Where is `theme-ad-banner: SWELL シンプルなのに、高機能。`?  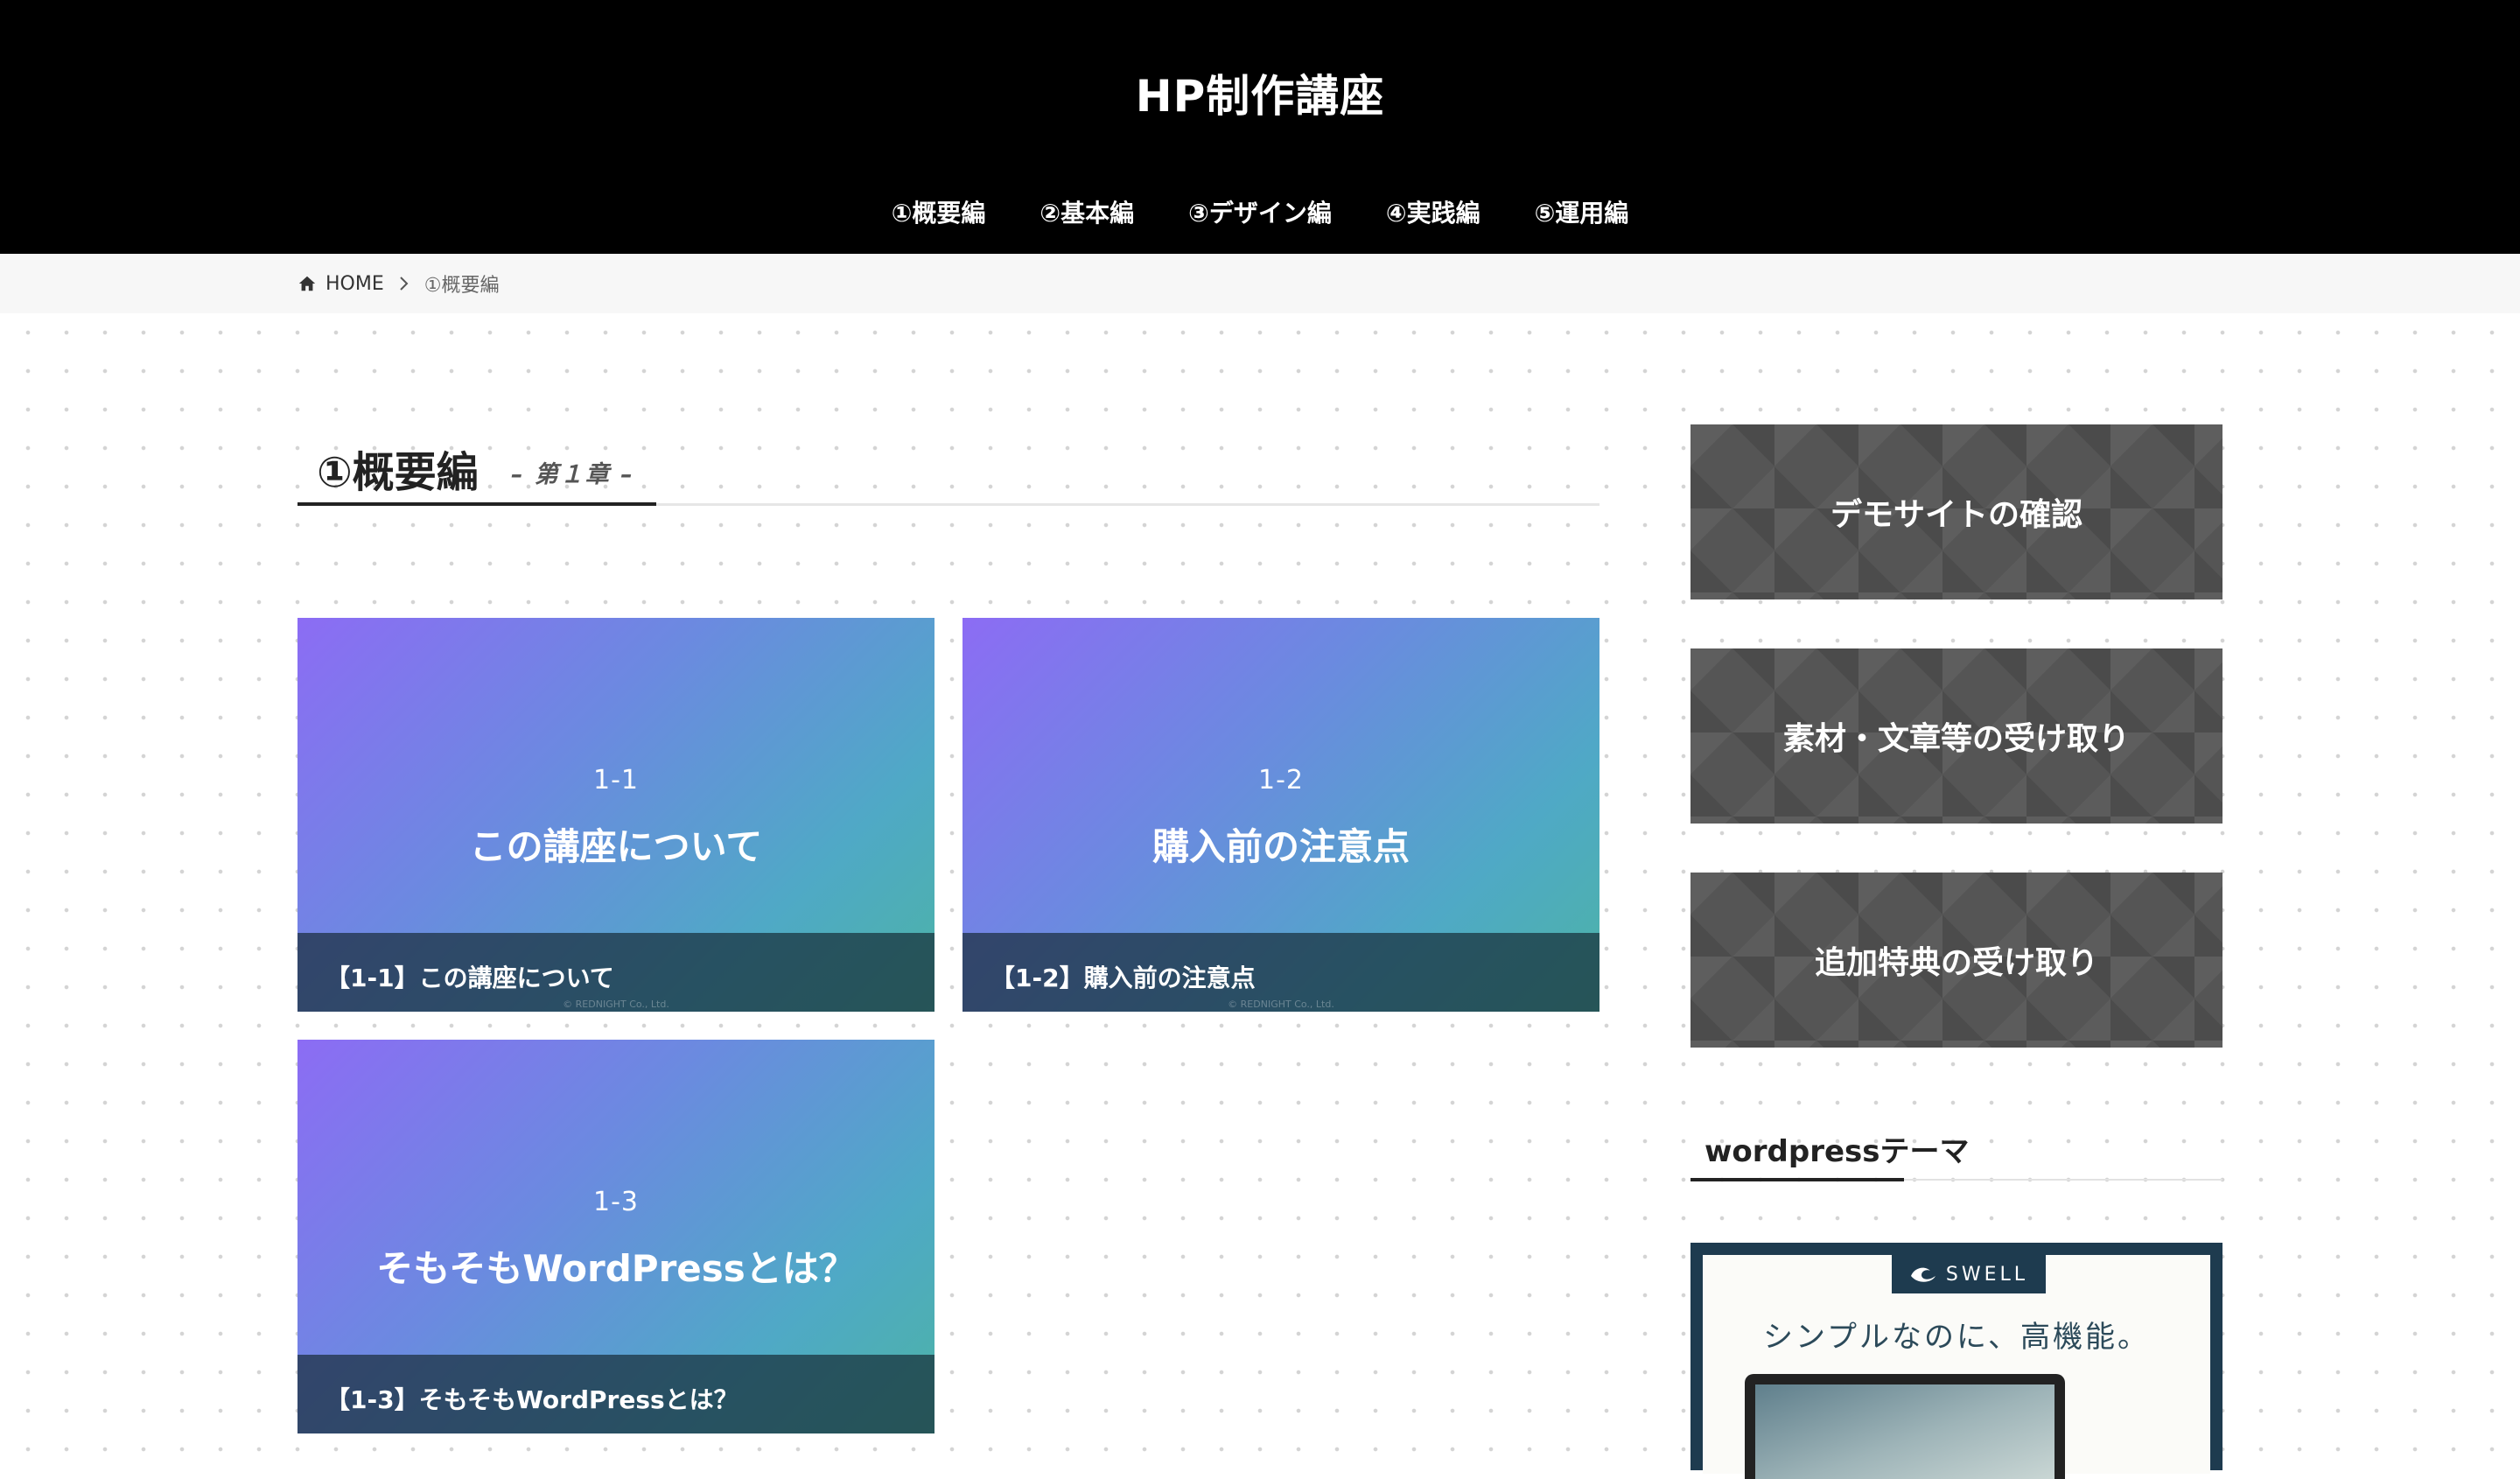 theme-ad-banner: SWELL シンプルなのに、高機能。 is located at coordinates (1956, 1361).